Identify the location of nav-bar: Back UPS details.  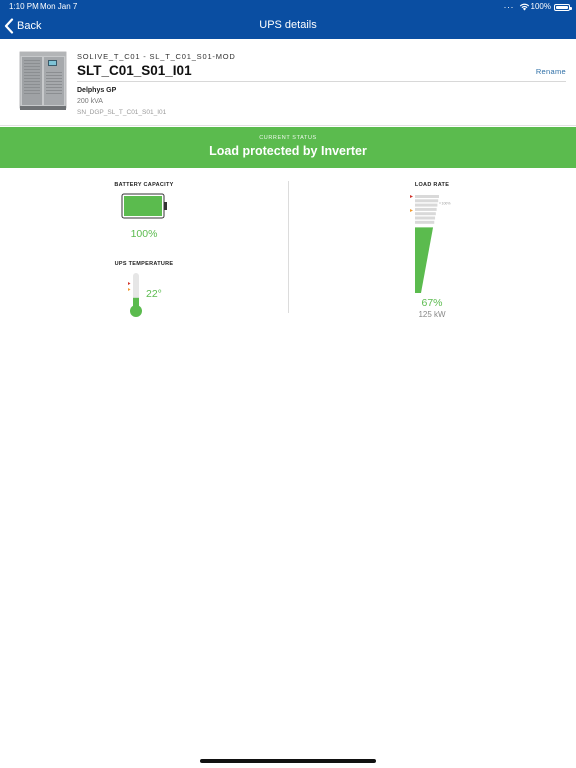
(288, 26).